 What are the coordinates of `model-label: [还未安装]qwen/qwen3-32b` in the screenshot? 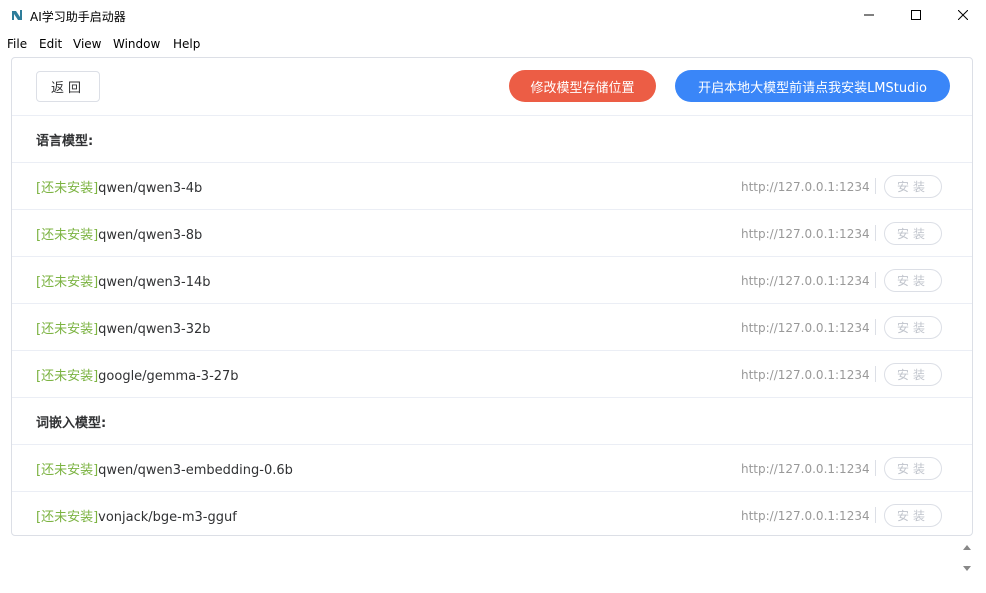 It's located at (123, 327).